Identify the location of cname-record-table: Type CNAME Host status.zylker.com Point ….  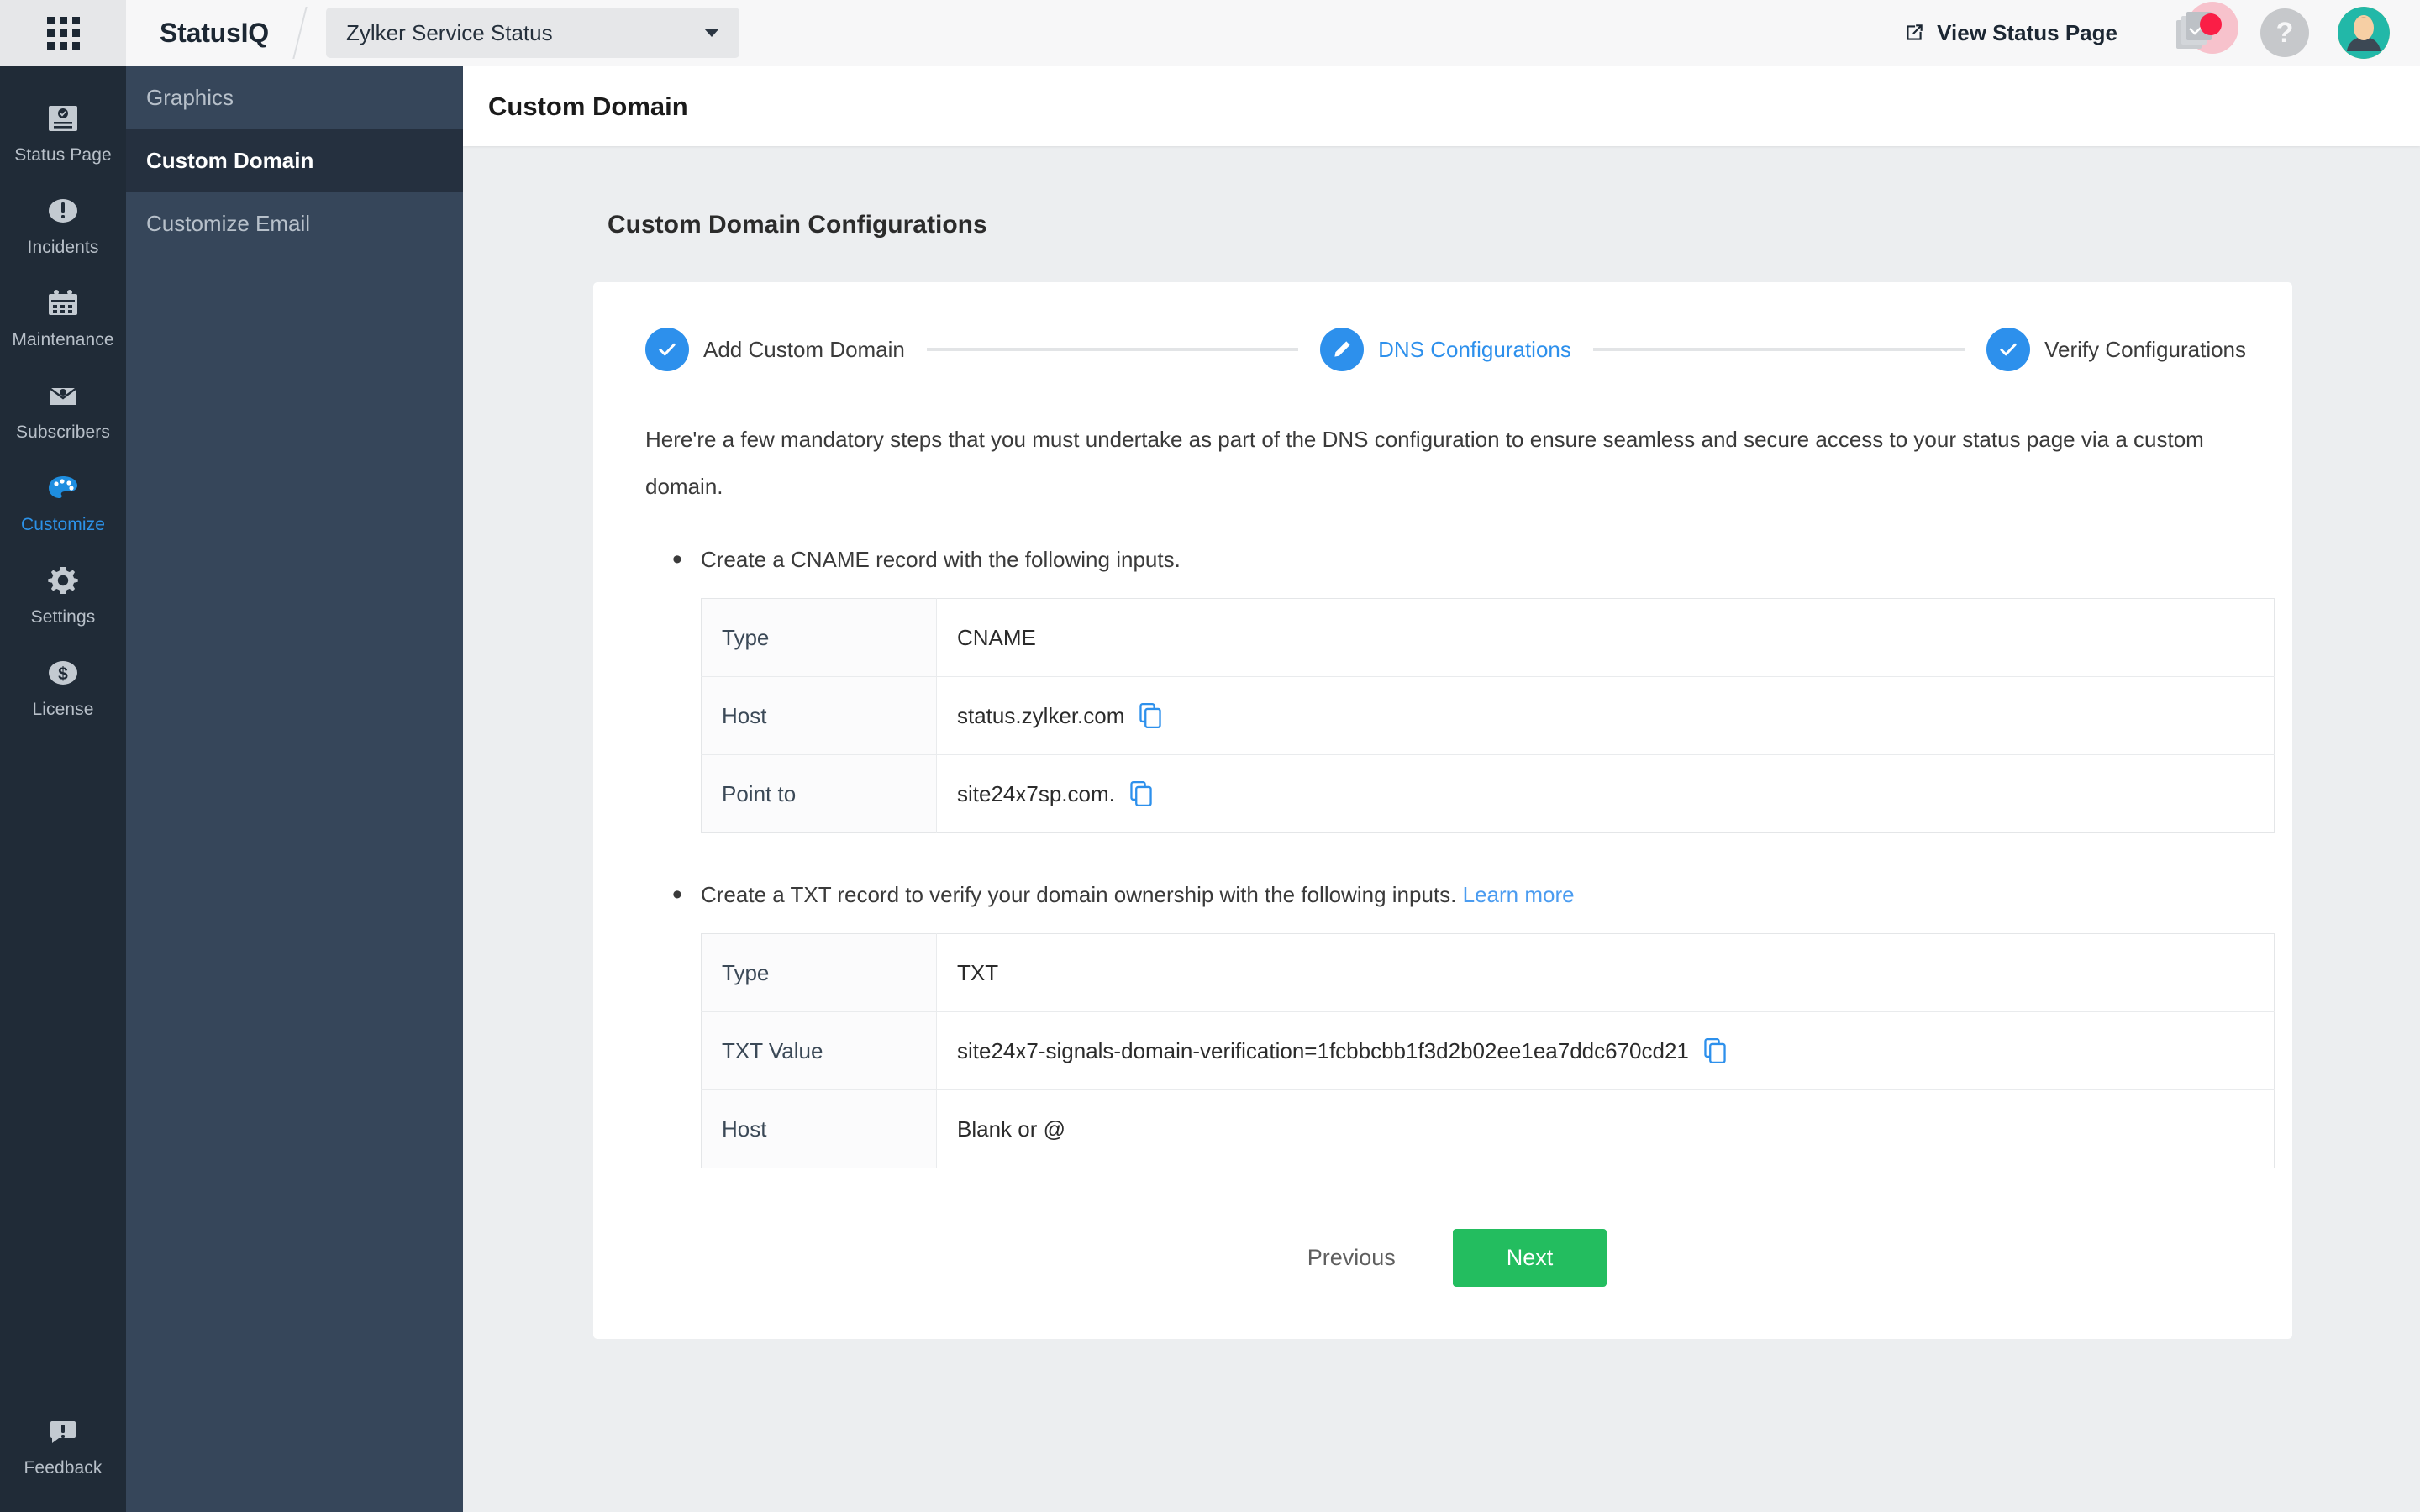
(1488, 715).